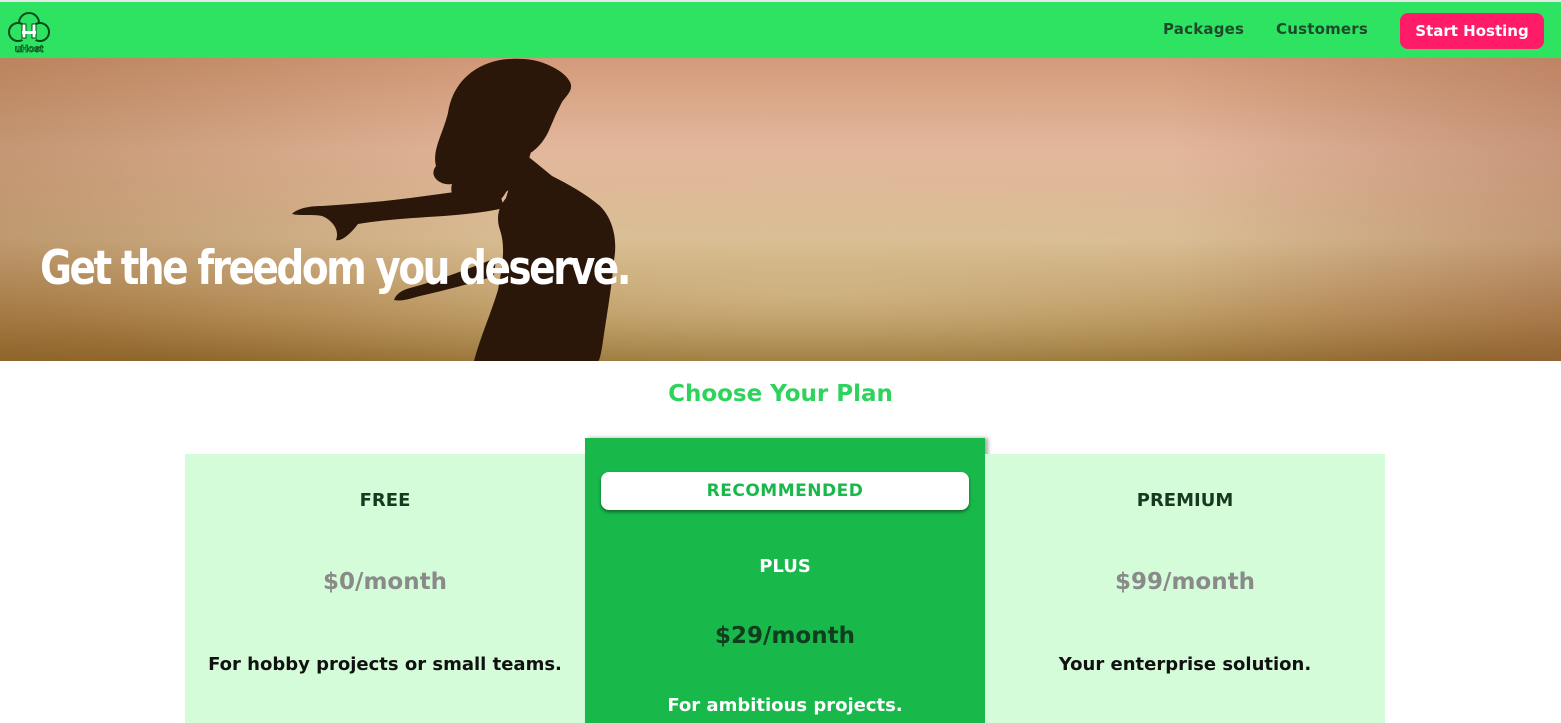 The image size is (1561, 723). What do you see at coordinates (780, 30) in the screenshot?
I see `main-header: uHost Packages Customers Start Hosting` at bounding box center [780, 30].